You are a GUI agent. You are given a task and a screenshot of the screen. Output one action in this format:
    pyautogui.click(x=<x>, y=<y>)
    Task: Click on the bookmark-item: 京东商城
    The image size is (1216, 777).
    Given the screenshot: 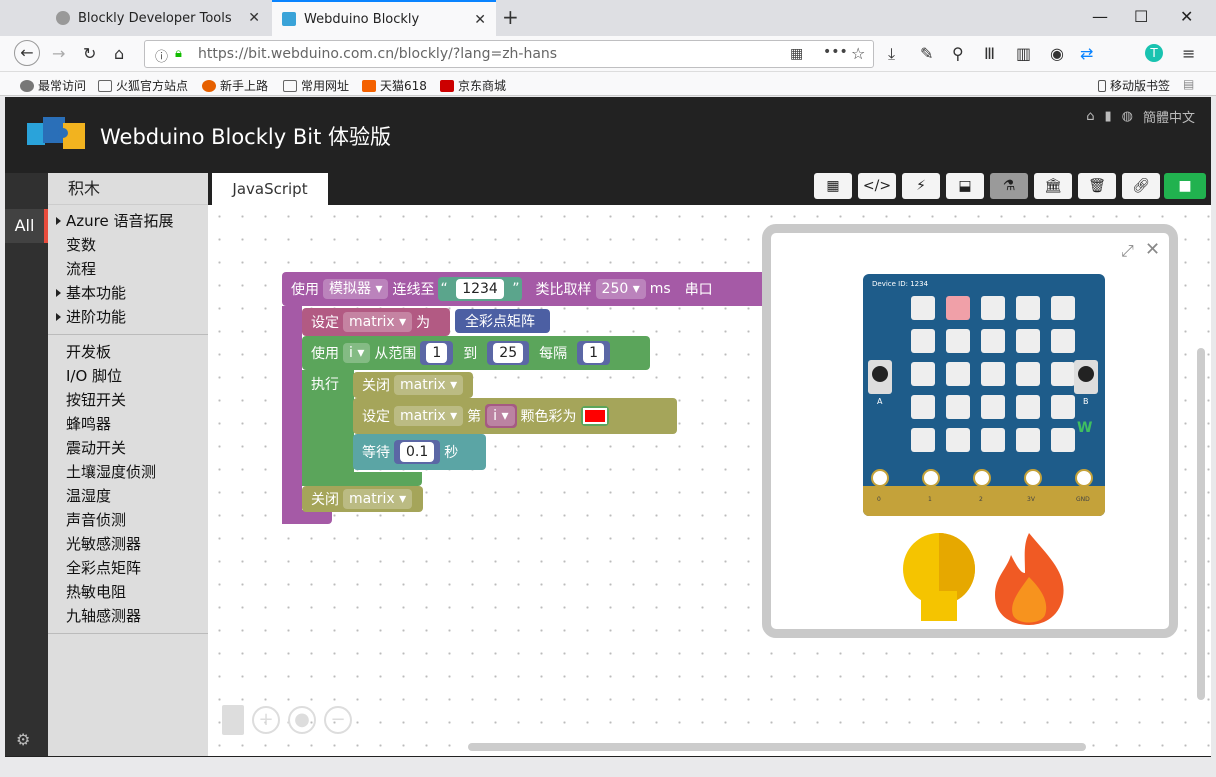 What is the action you would take?
    pyautogui.click(x=473, y=85)
    